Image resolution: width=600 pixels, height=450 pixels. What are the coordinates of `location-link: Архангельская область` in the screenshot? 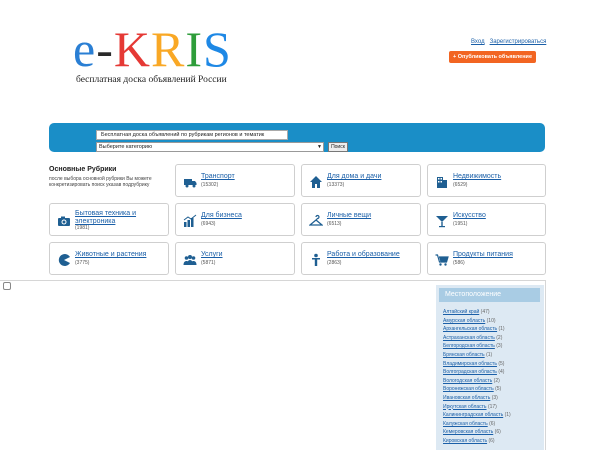 It's located at (470, 329).